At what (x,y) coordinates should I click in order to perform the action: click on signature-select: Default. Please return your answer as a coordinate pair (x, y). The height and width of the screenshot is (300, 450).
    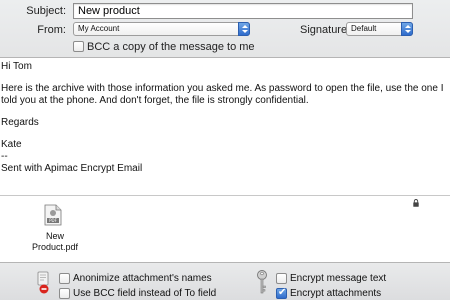
    Looking at the image, I should click on (379, 29).